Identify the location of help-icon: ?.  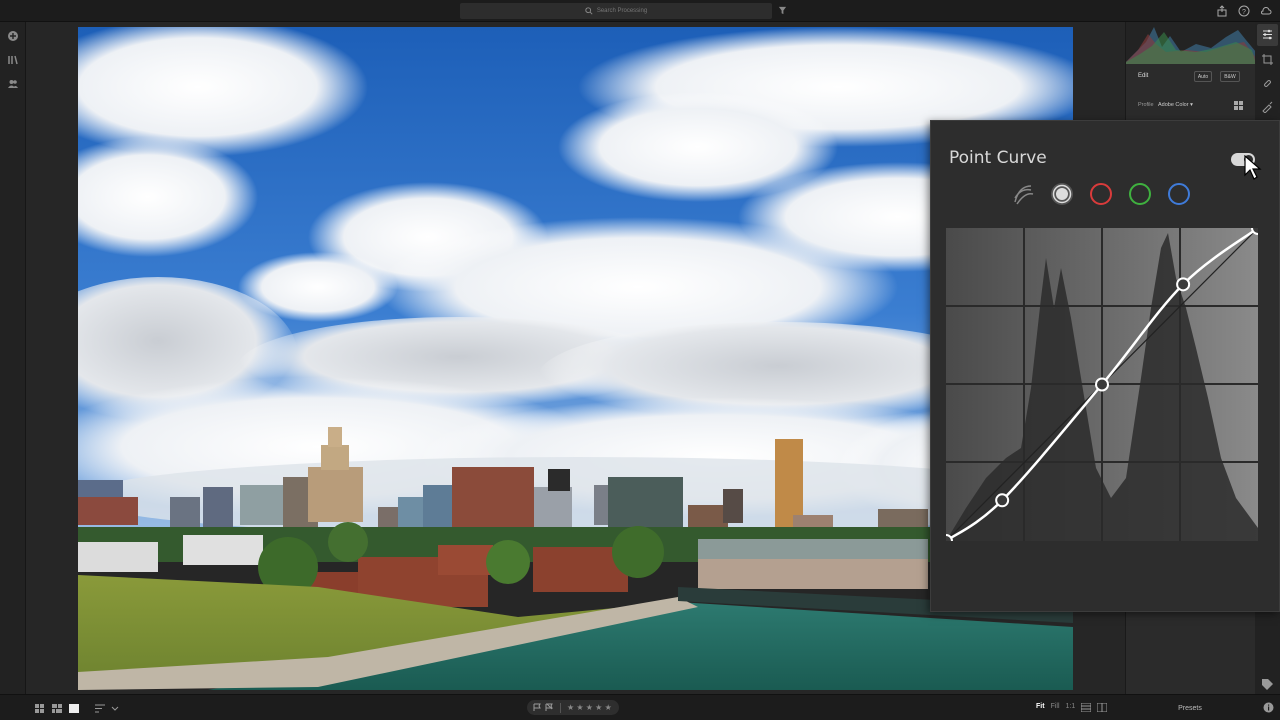
(1244, 10).